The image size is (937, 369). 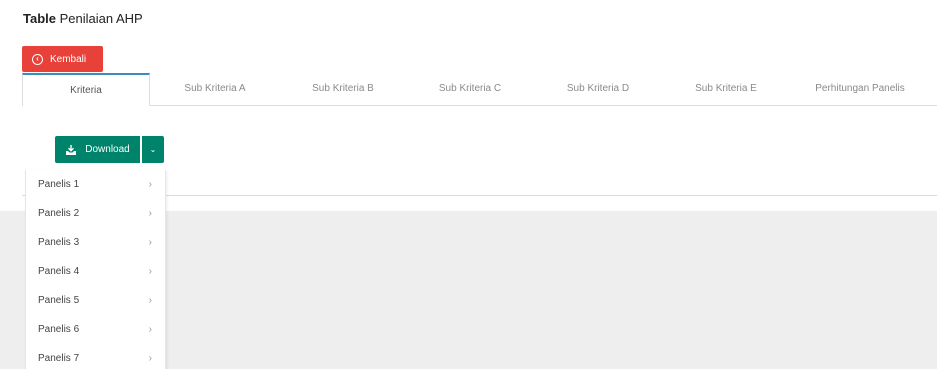 What do you see at coordinates (95, 242) in the screenshot?
I see `menu-item-panelis-3: Panelis 3 ›` at bounding box center [95, 242].